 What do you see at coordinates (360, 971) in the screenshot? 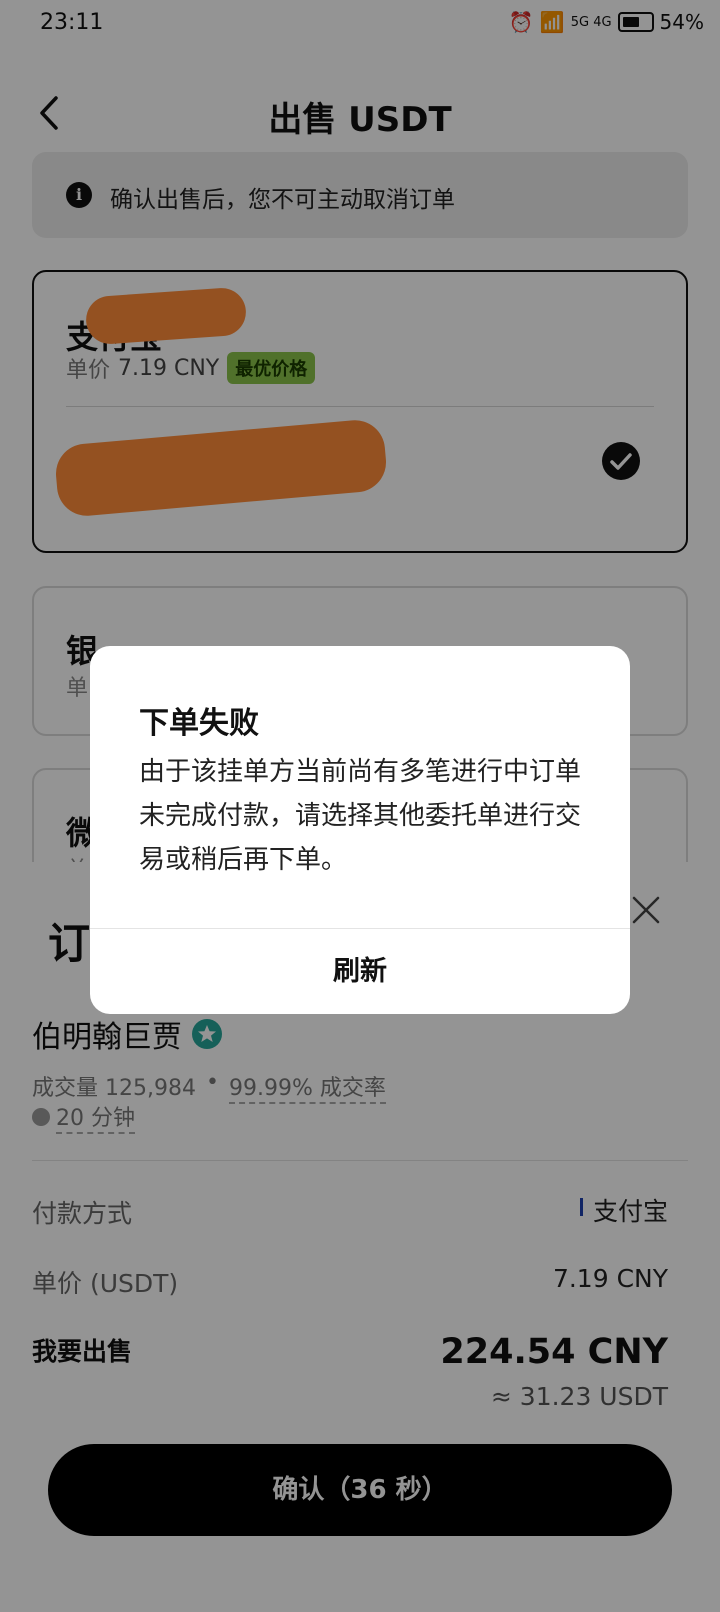
I see `refresh-button: 刷新` at bounding box center [360, 971].